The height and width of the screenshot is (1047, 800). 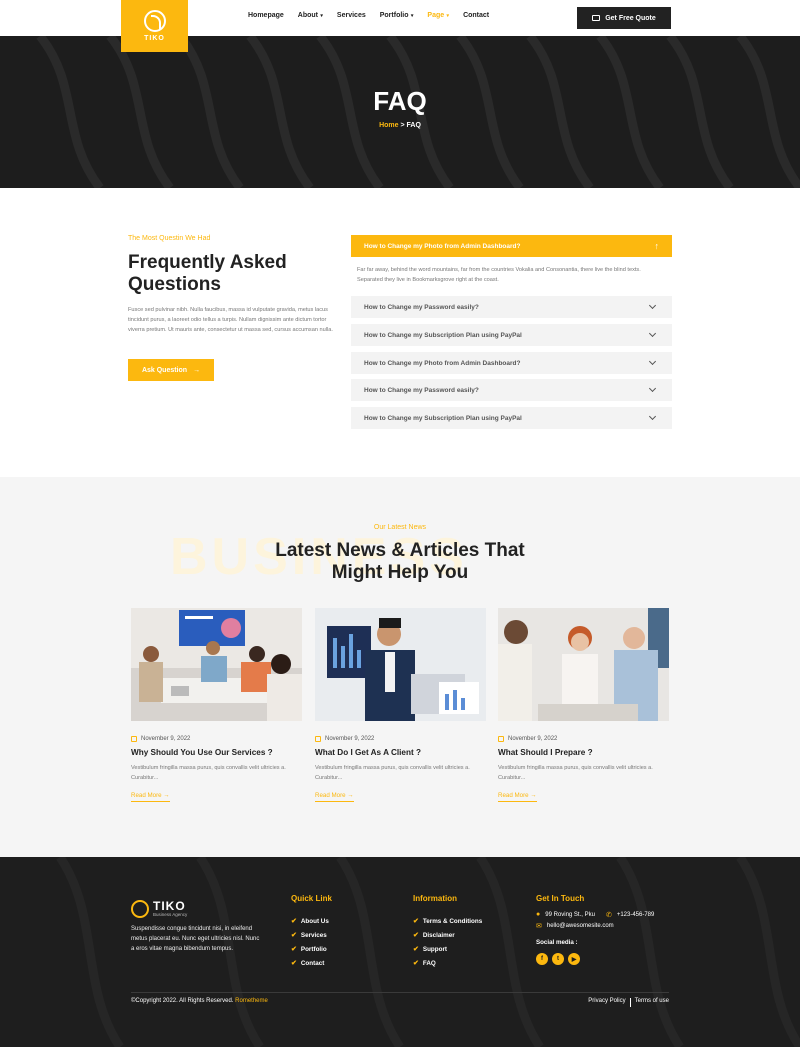 I want to click on breadcrumb-current: FAQ, so click(x=413, y=125).